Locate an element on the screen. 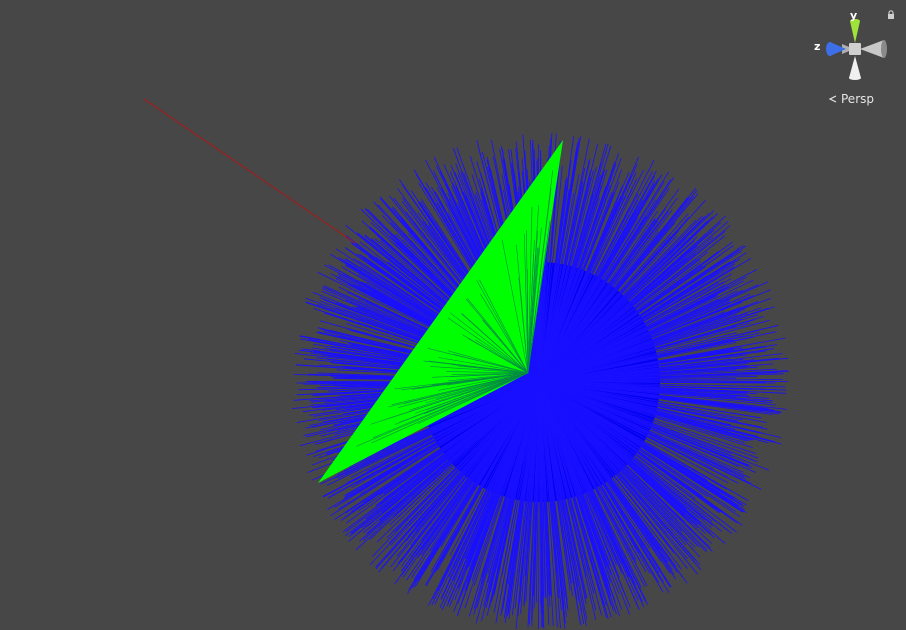 The height and width of the screenshot is (630, 906). z-axis-label: z is located at coordinates (817, 46).